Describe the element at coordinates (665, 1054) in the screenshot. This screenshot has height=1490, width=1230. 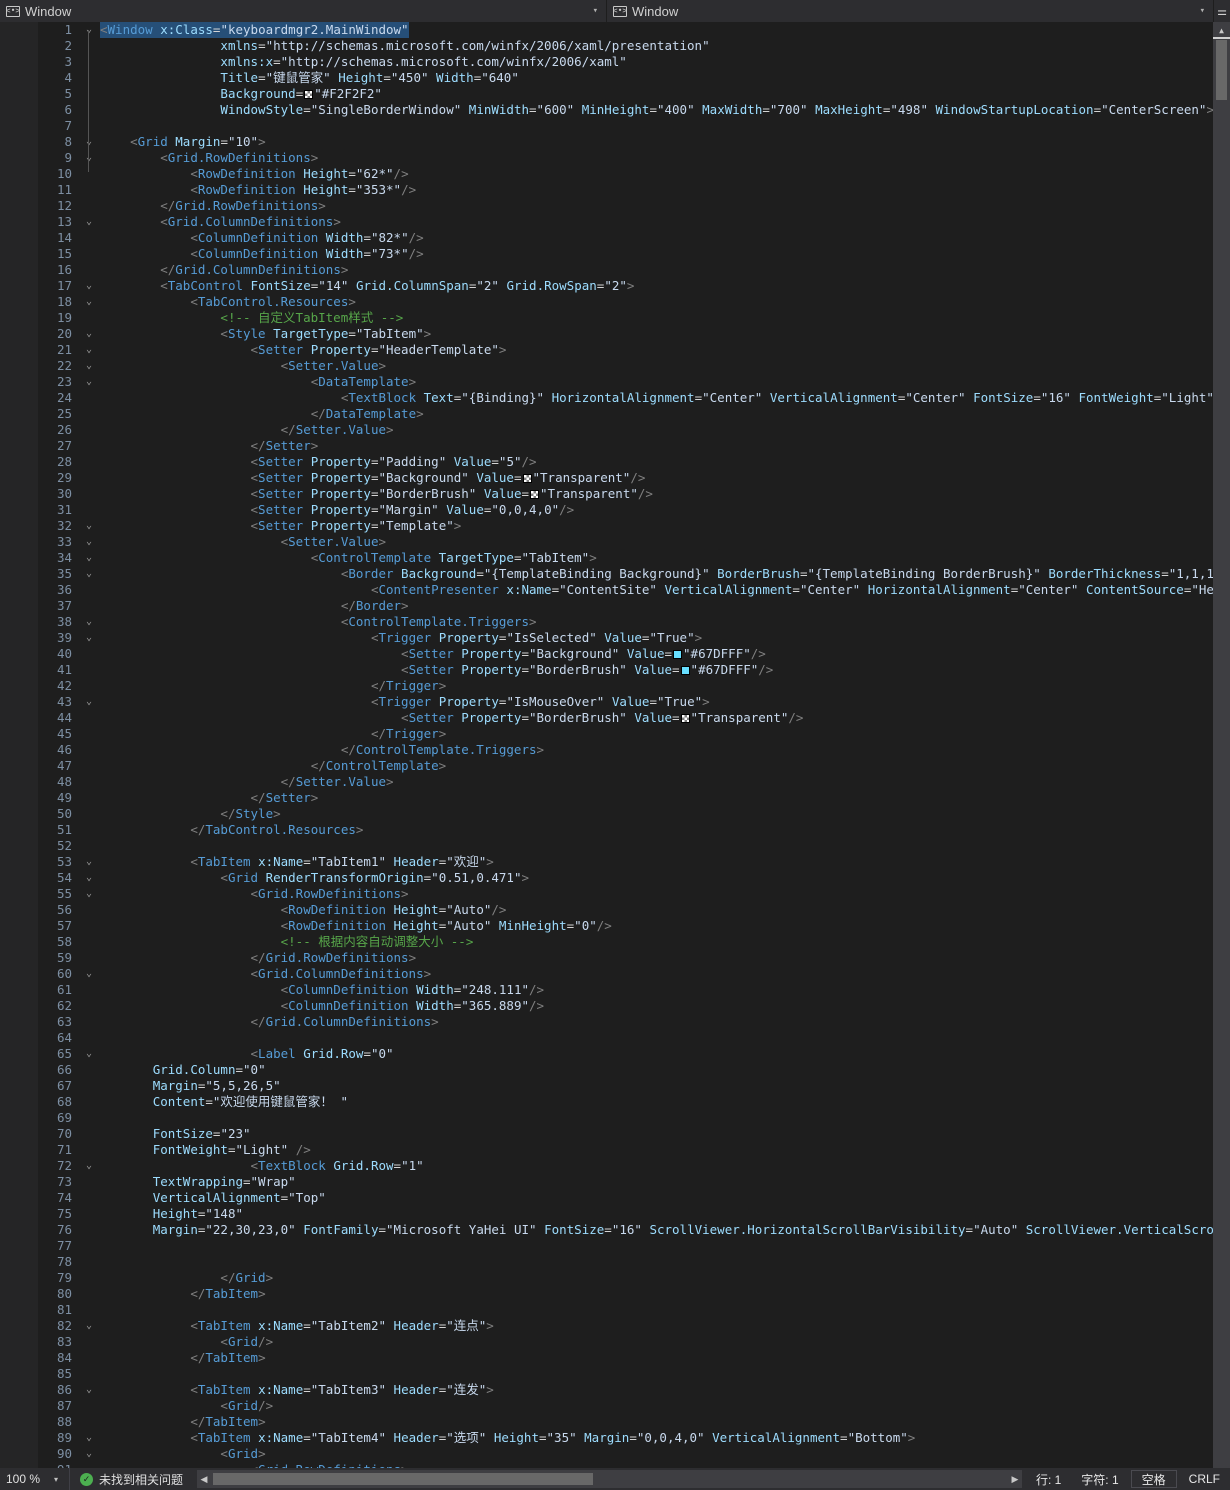
I see `code-line: <Label Grid.Row="0"` at that location.